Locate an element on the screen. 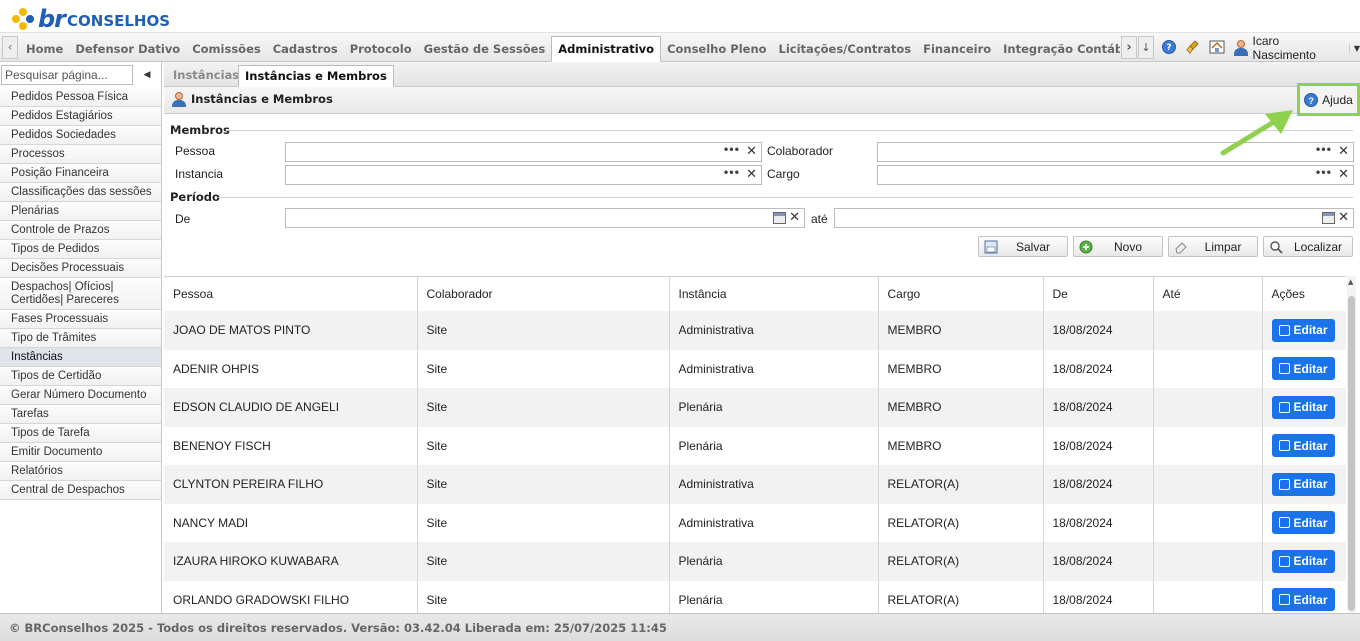 This screenshot has width=1360, height=641. table-cell: BENENOY FISCH is located at coordinates (291, 445).